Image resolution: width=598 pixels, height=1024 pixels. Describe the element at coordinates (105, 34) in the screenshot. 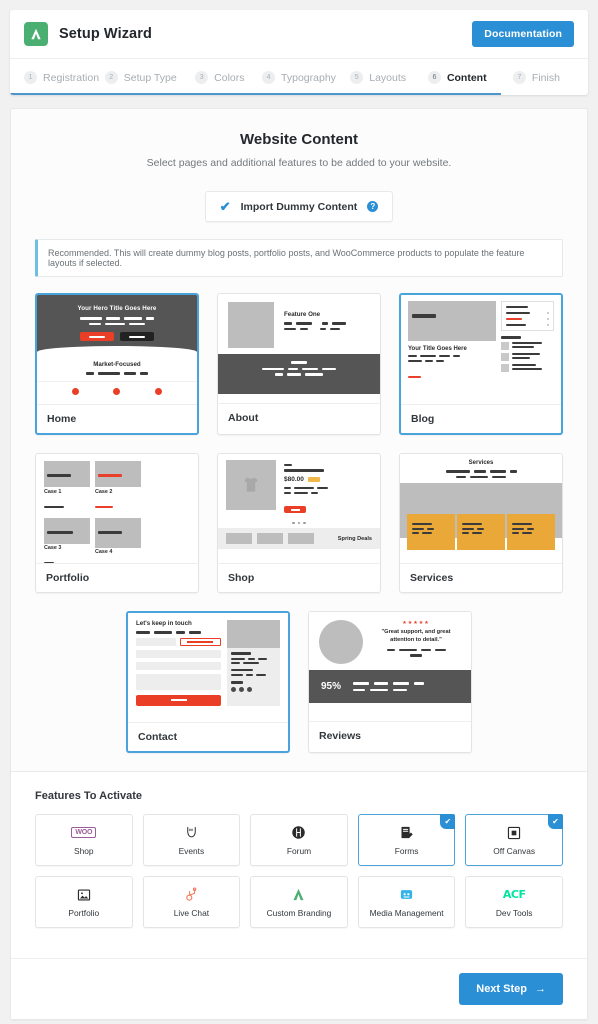

I see `page-title: Setup Wizard` at that location.